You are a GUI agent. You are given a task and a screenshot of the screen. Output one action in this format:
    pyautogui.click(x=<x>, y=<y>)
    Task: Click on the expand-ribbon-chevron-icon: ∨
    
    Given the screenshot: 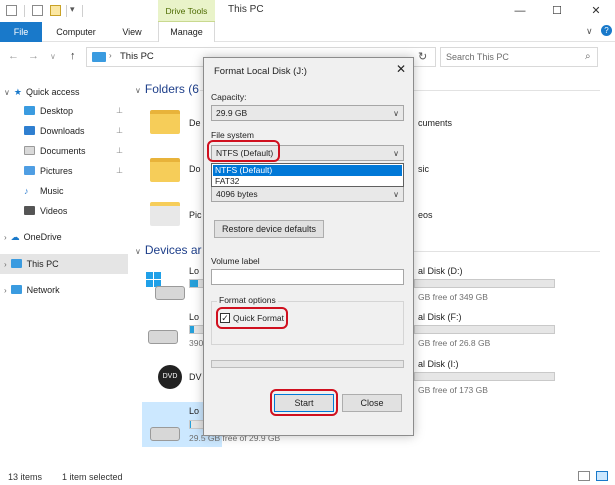 What is the action you would take?
    pyautogui.click(x=589, y=31)
    